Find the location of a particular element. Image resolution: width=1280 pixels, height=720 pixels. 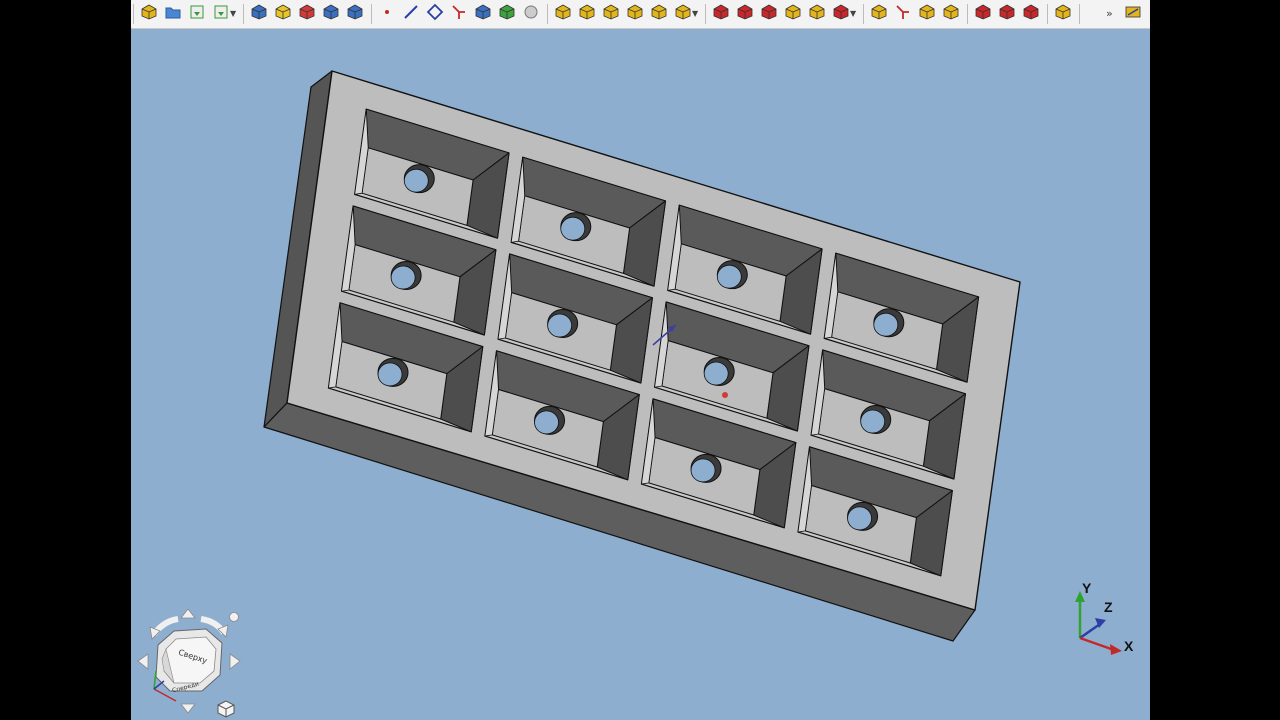

pad-icon is located at coordinates (563, 14).